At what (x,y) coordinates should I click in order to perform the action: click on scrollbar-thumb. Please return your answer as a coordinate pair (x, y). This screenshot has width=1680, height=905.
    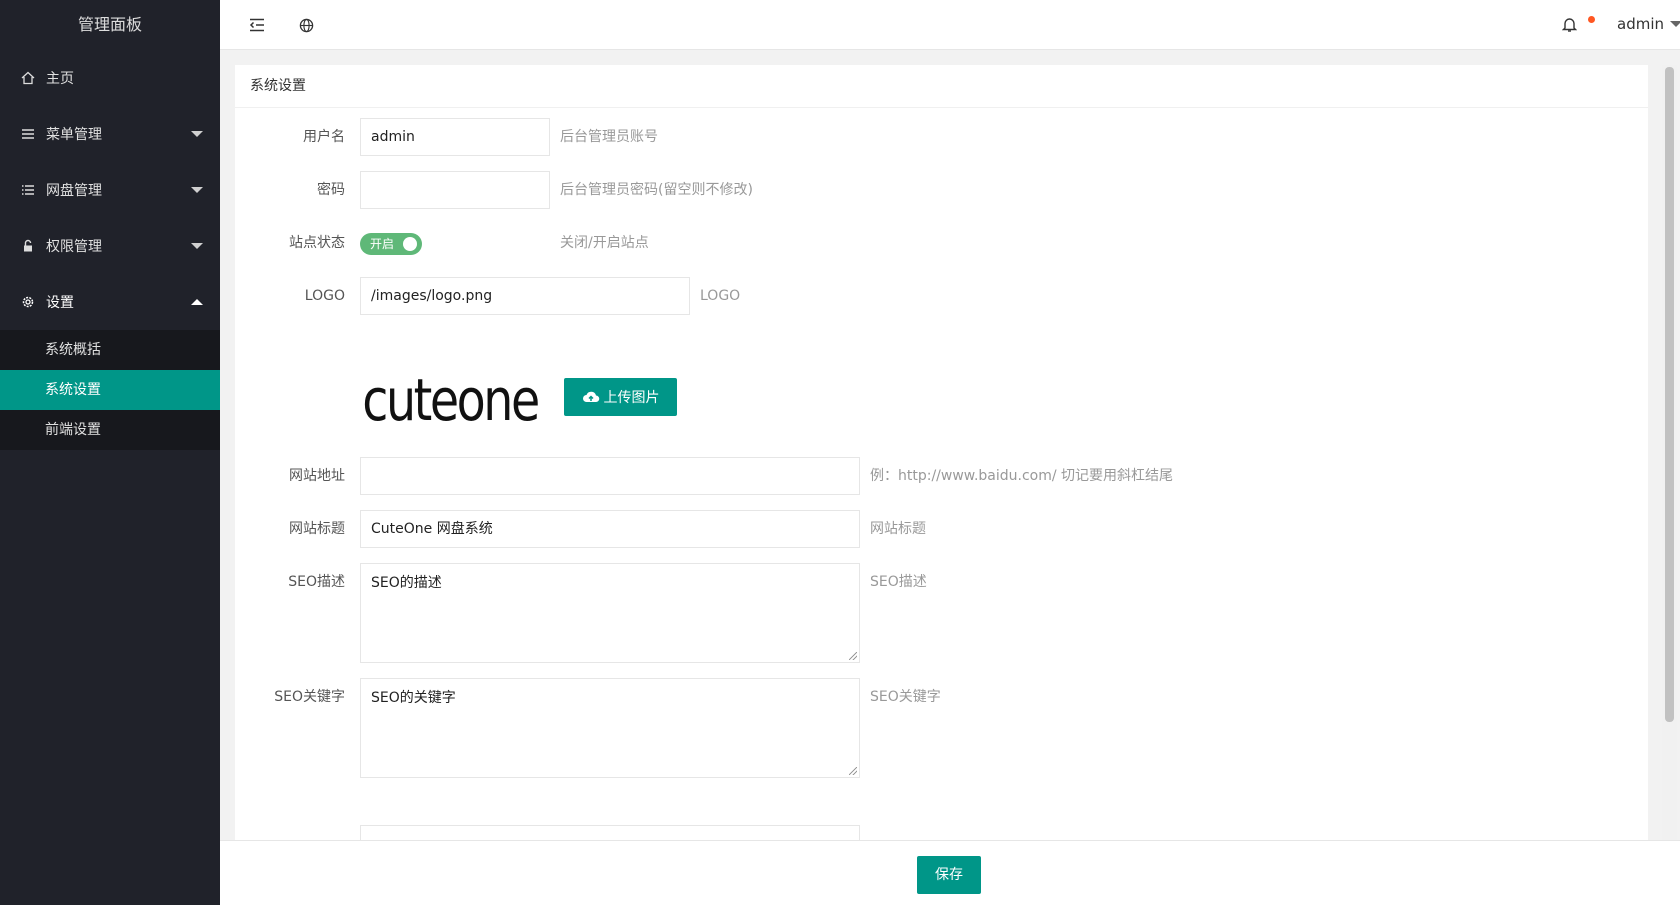
    Looking at the image, I should click on (1669, 394).